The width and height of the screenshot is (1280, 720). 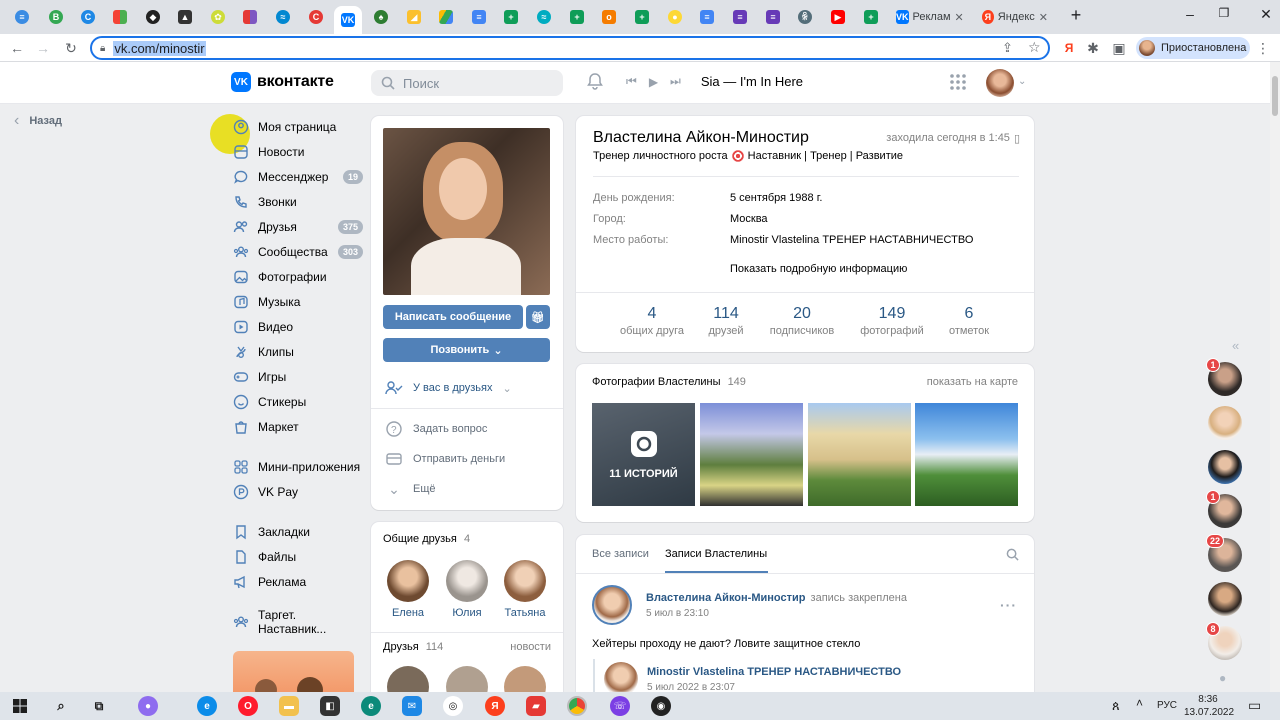 I want to click on sidepanel-icon: ▣, so click(x=1119, y=48).